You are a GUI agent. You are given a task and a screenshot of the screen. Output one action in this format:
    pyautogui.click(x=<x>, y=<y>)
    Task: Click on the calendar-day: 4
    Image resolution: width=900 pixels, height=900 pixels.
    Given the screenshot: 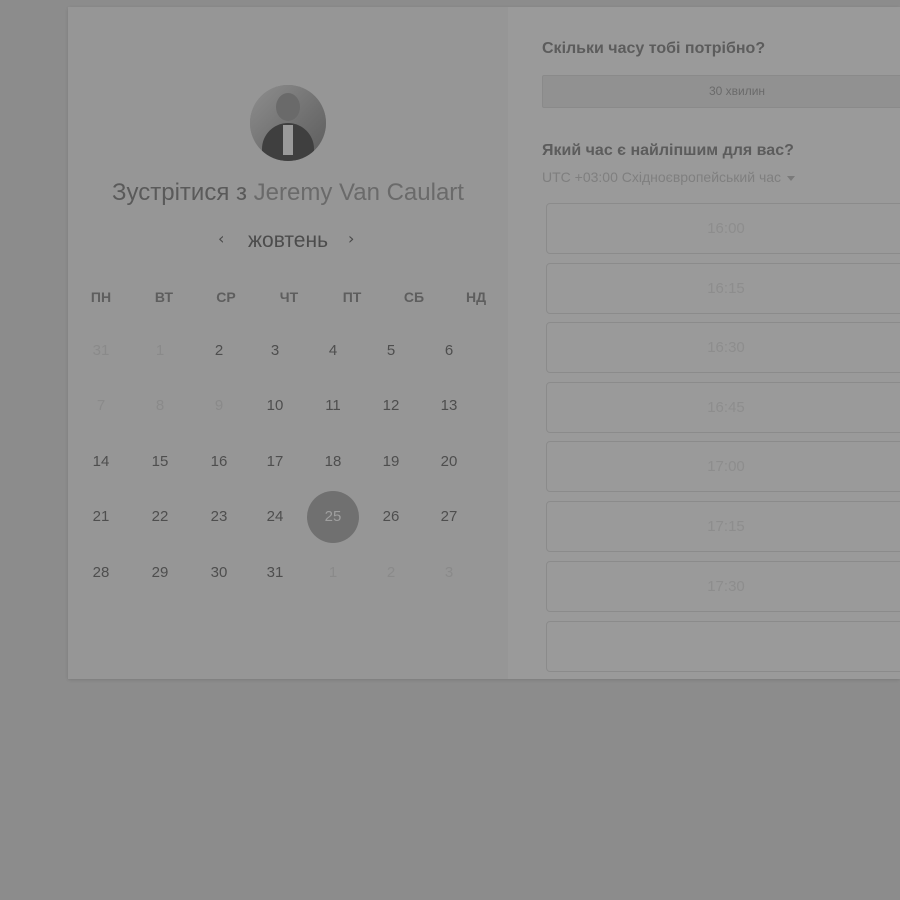 What is the action you would take?
    pyautogui.click(x=333, y=351)
    